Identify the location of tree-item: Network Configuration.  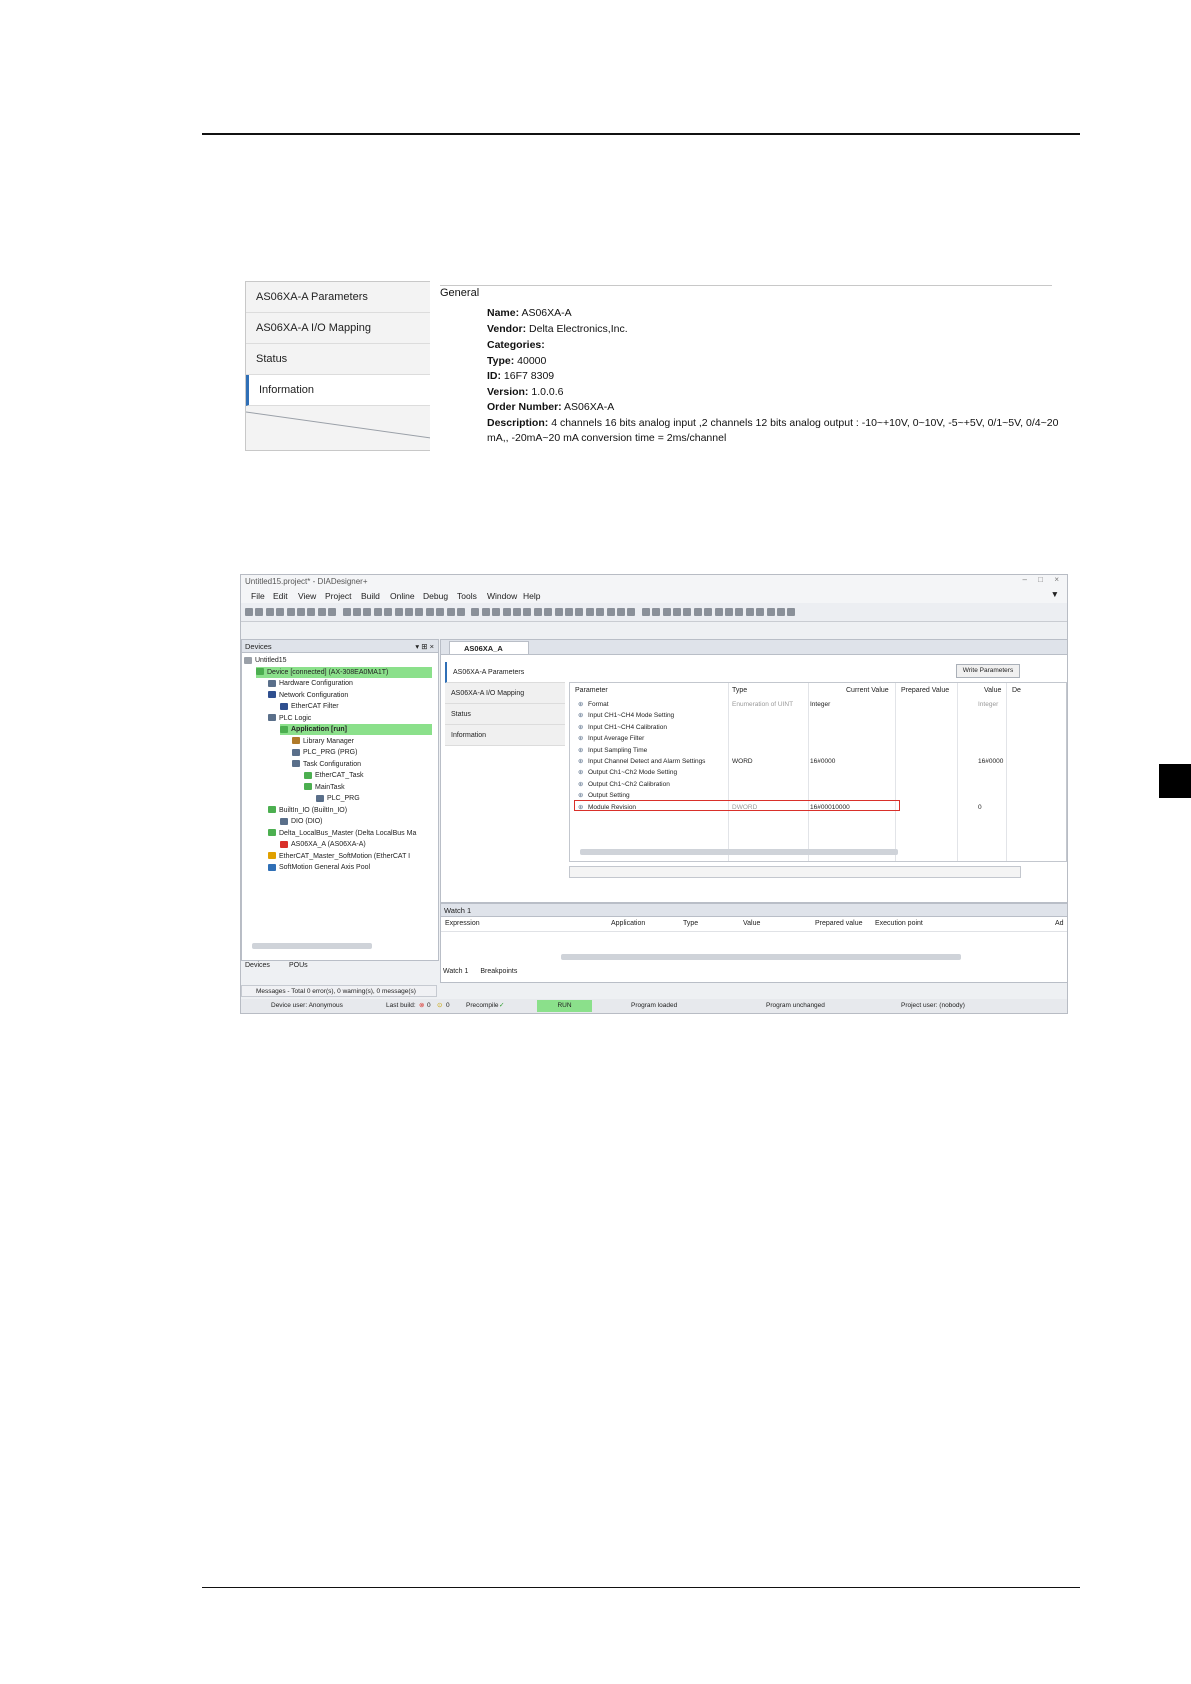
(308, 695).